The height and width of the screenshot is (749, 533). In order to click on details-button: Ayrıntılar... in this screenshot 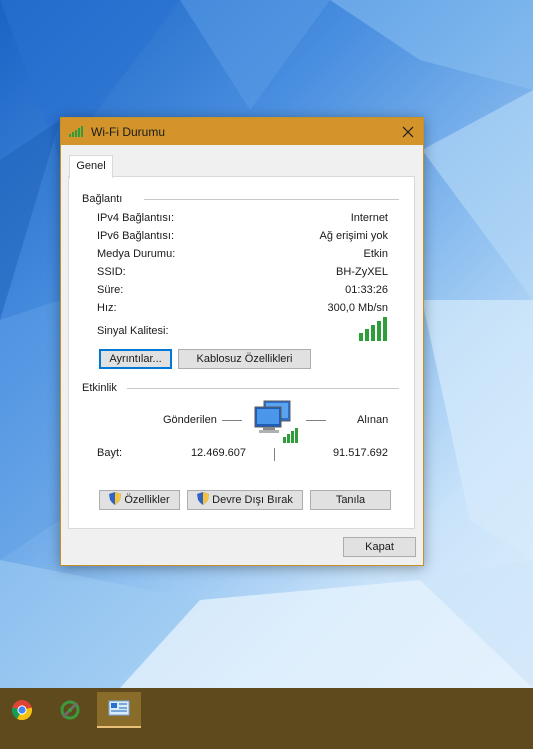, I will do `click(135, 359)`.